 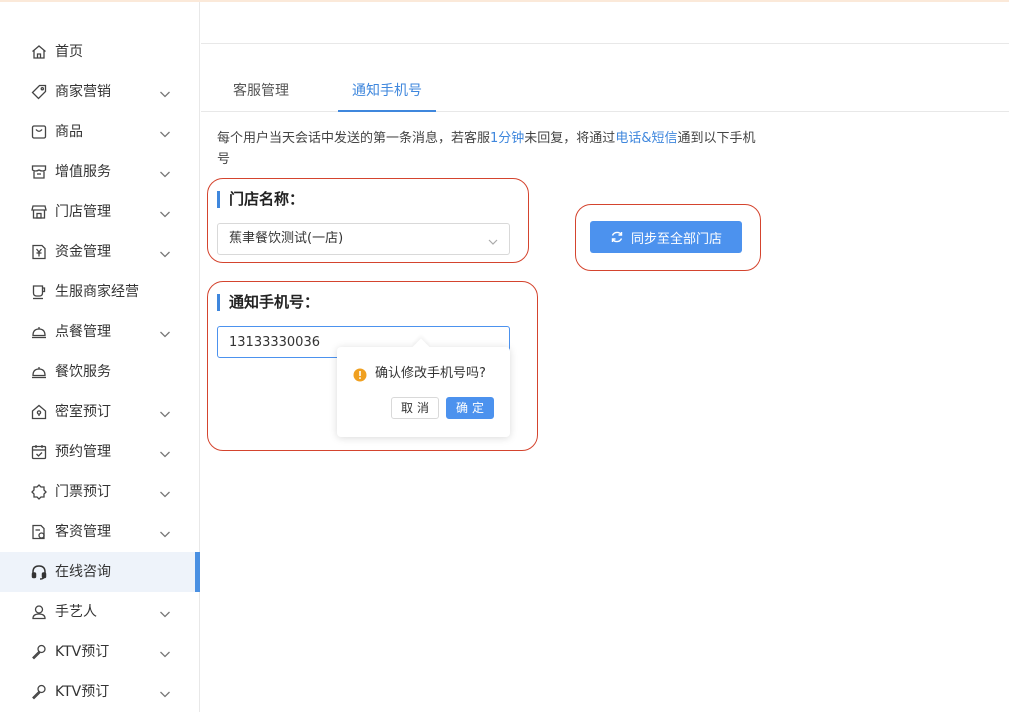 I want to click on sidebar-item-value-added: 增值服务, so click(x=100, y=172).